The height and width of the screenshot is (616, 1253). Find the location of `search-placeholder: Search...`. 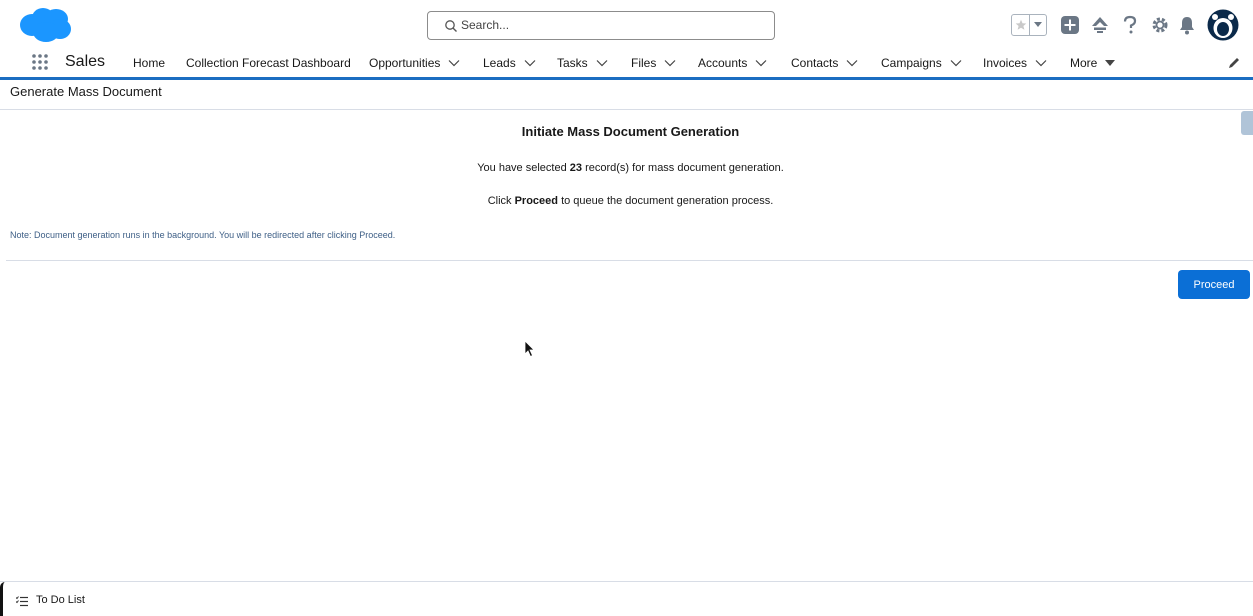

search-placeholder: Search... is located at coordinates (485, 25).